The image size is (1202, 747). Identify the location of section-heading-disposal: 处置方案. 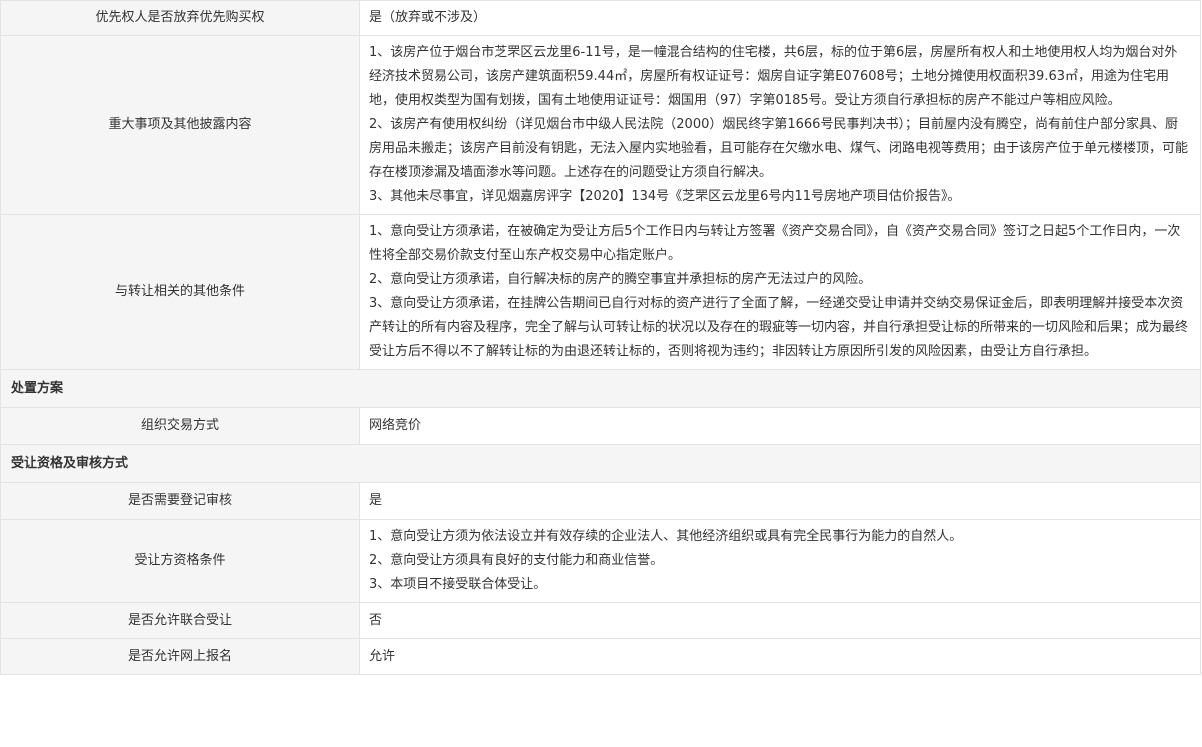
(600, 388).